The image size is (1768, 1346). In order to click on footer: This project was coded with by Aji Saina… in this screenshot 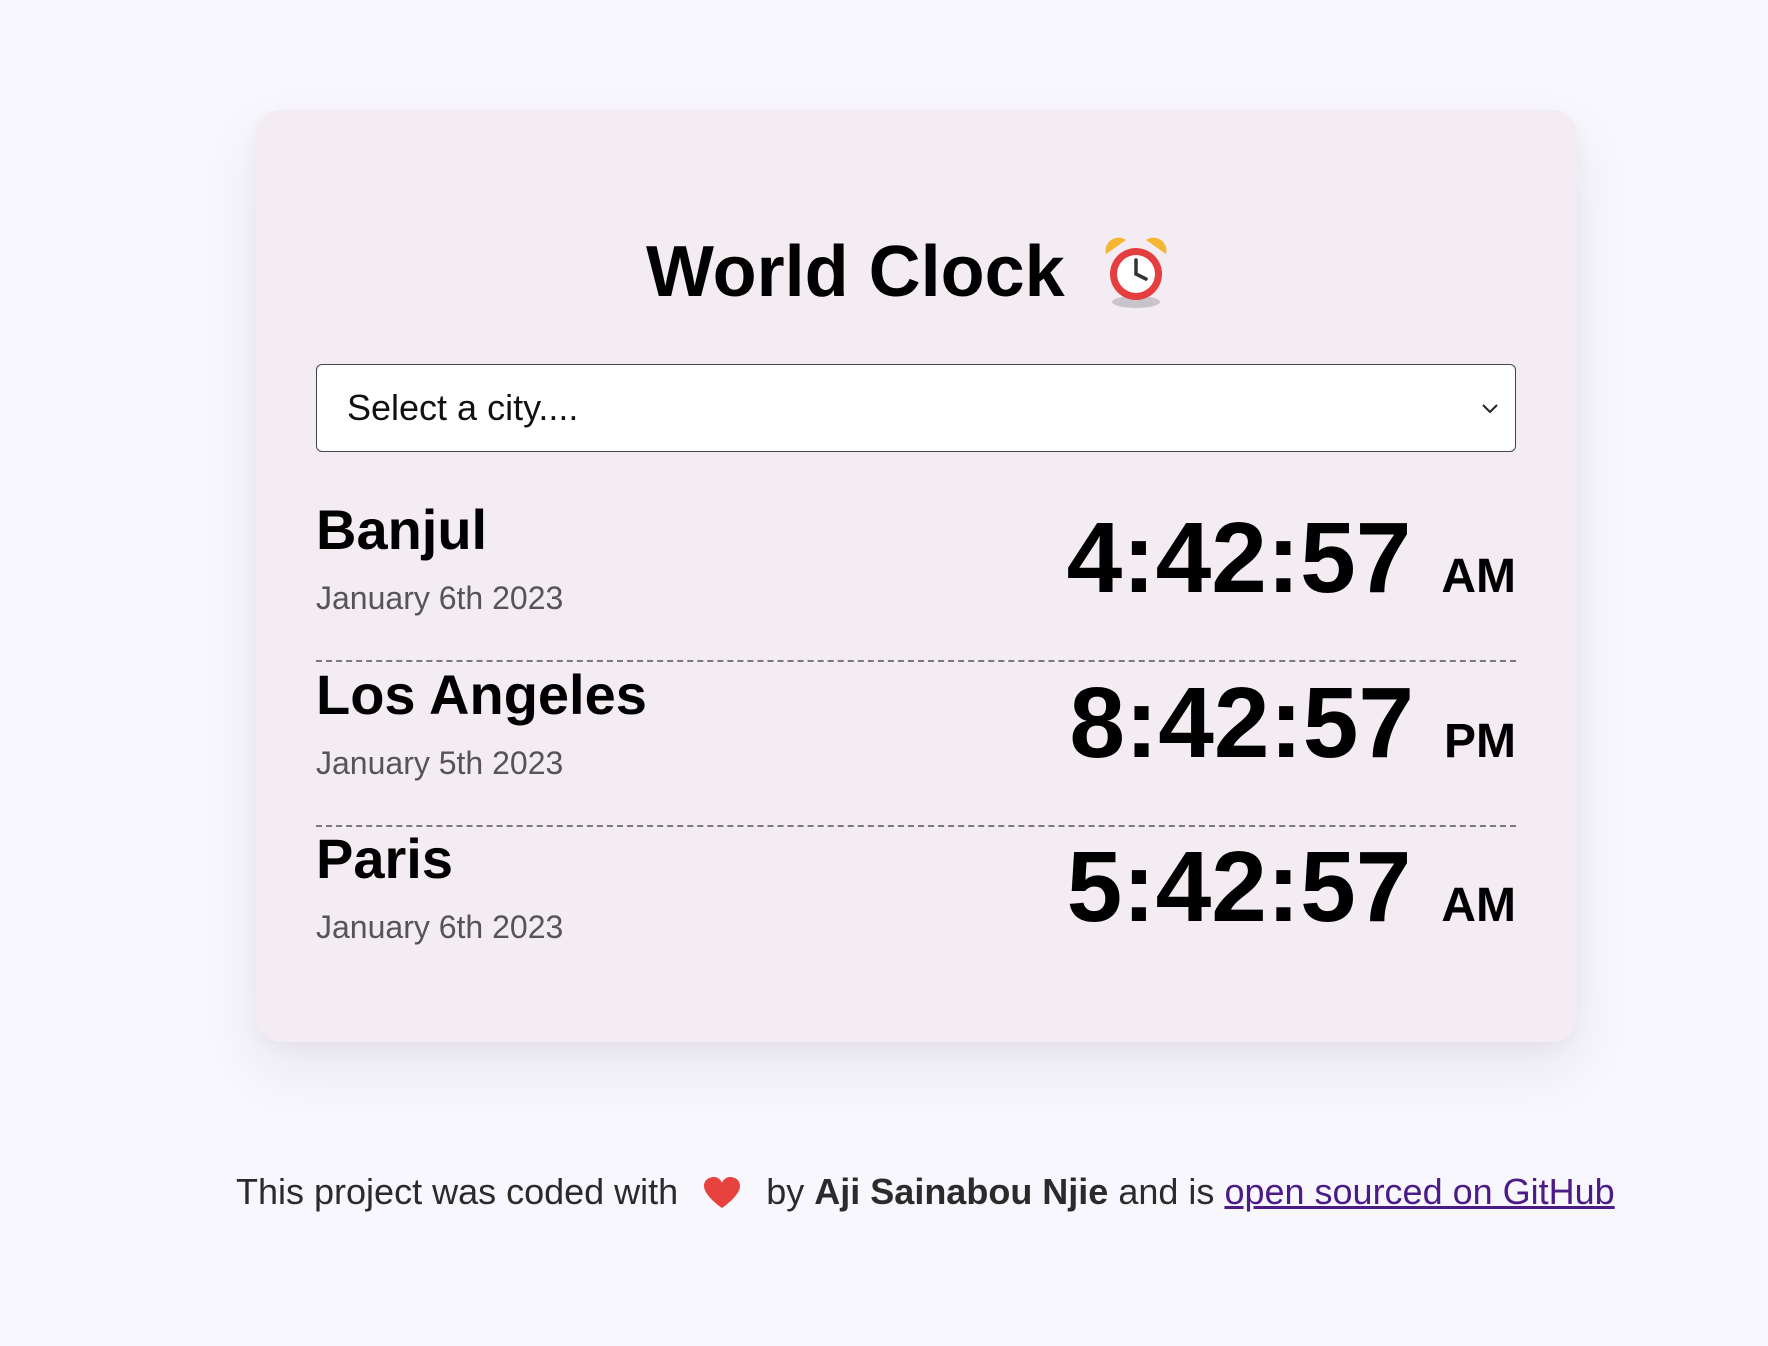, I will do `click(884, 1192)`.